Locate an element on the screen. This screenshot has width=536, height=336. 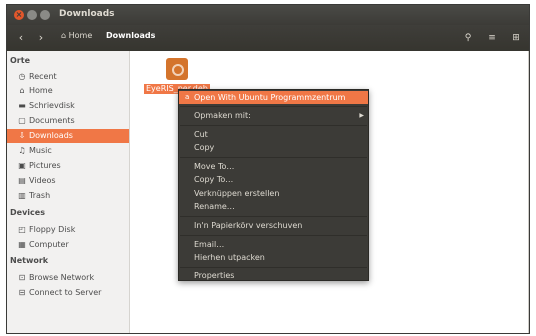
menu-item-label: Hierhen utpacken is located at coordinates (229, 257).